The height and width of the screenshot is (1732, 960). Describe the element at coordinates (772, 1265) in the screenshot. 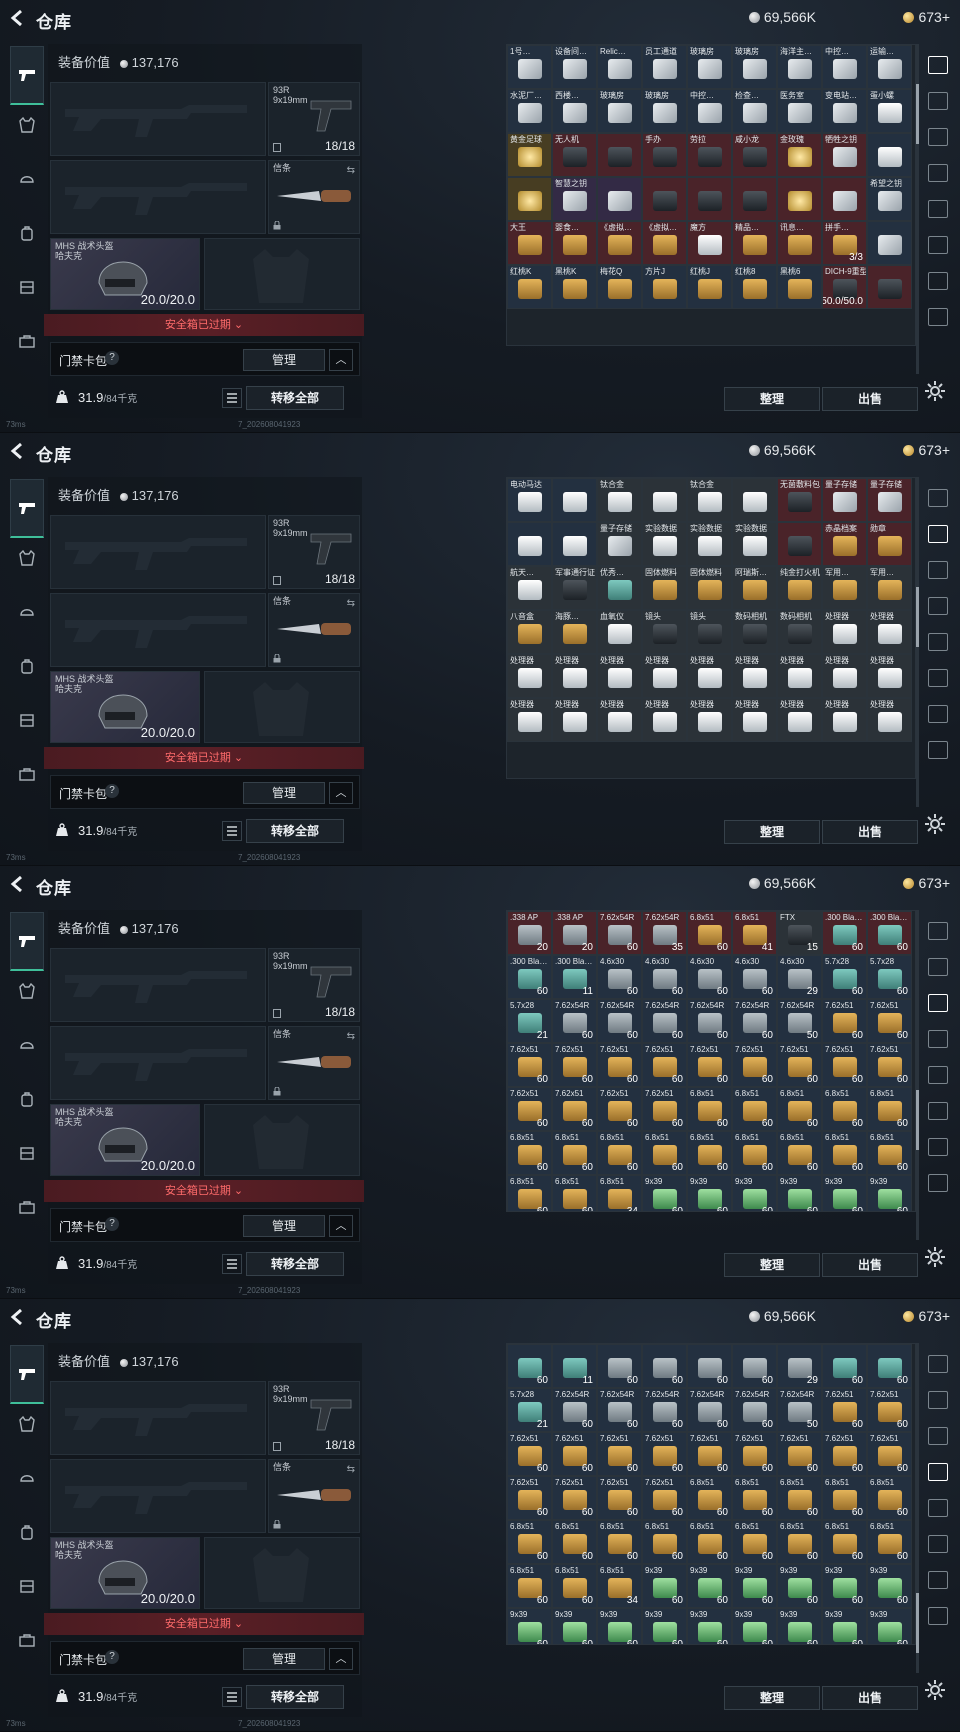

I see `sort-button: 整理` at that location.